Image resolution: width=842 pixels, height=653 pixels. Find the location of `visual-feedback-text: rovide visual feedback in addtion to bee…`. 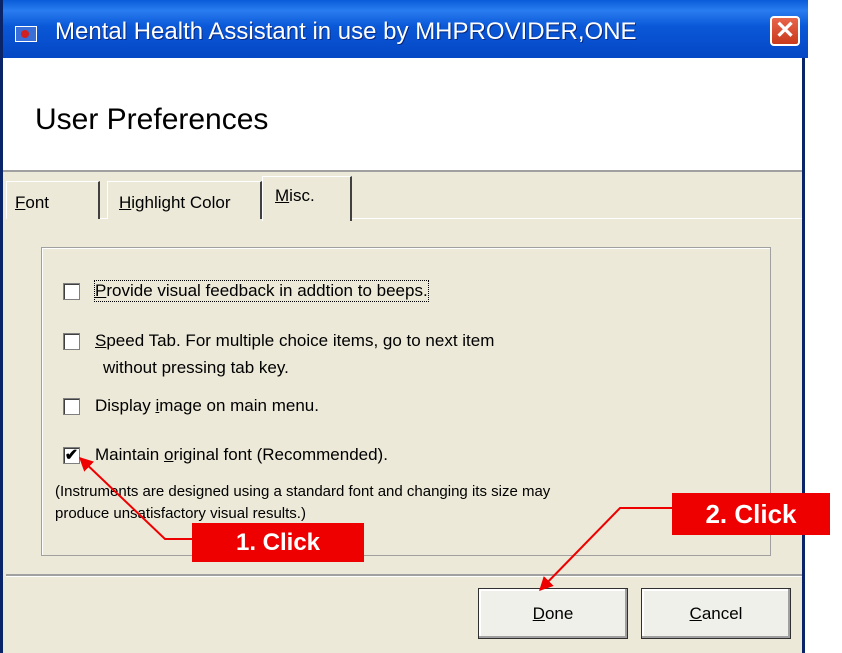

visual-feedback-text: rovide visual feedback in addtion to bee… is located at coordinates (267, 290).